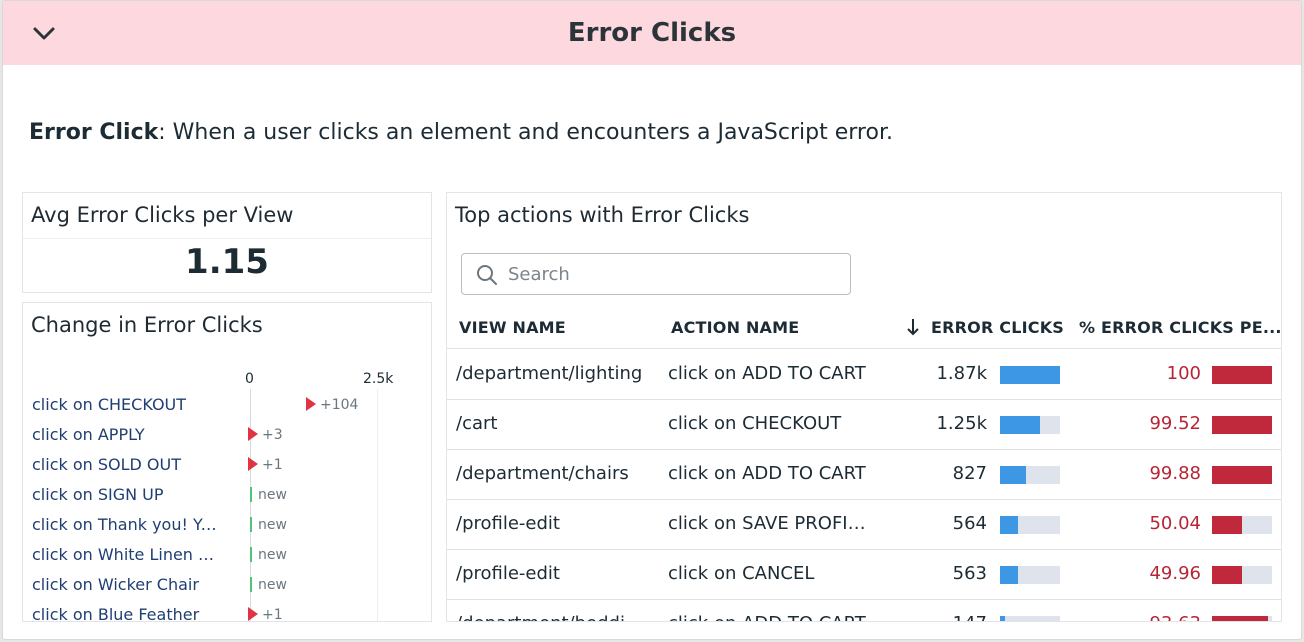 The image size is (1304, 642). I want to click on change-row: click on CHECKOUT +104, so click(227, 404).